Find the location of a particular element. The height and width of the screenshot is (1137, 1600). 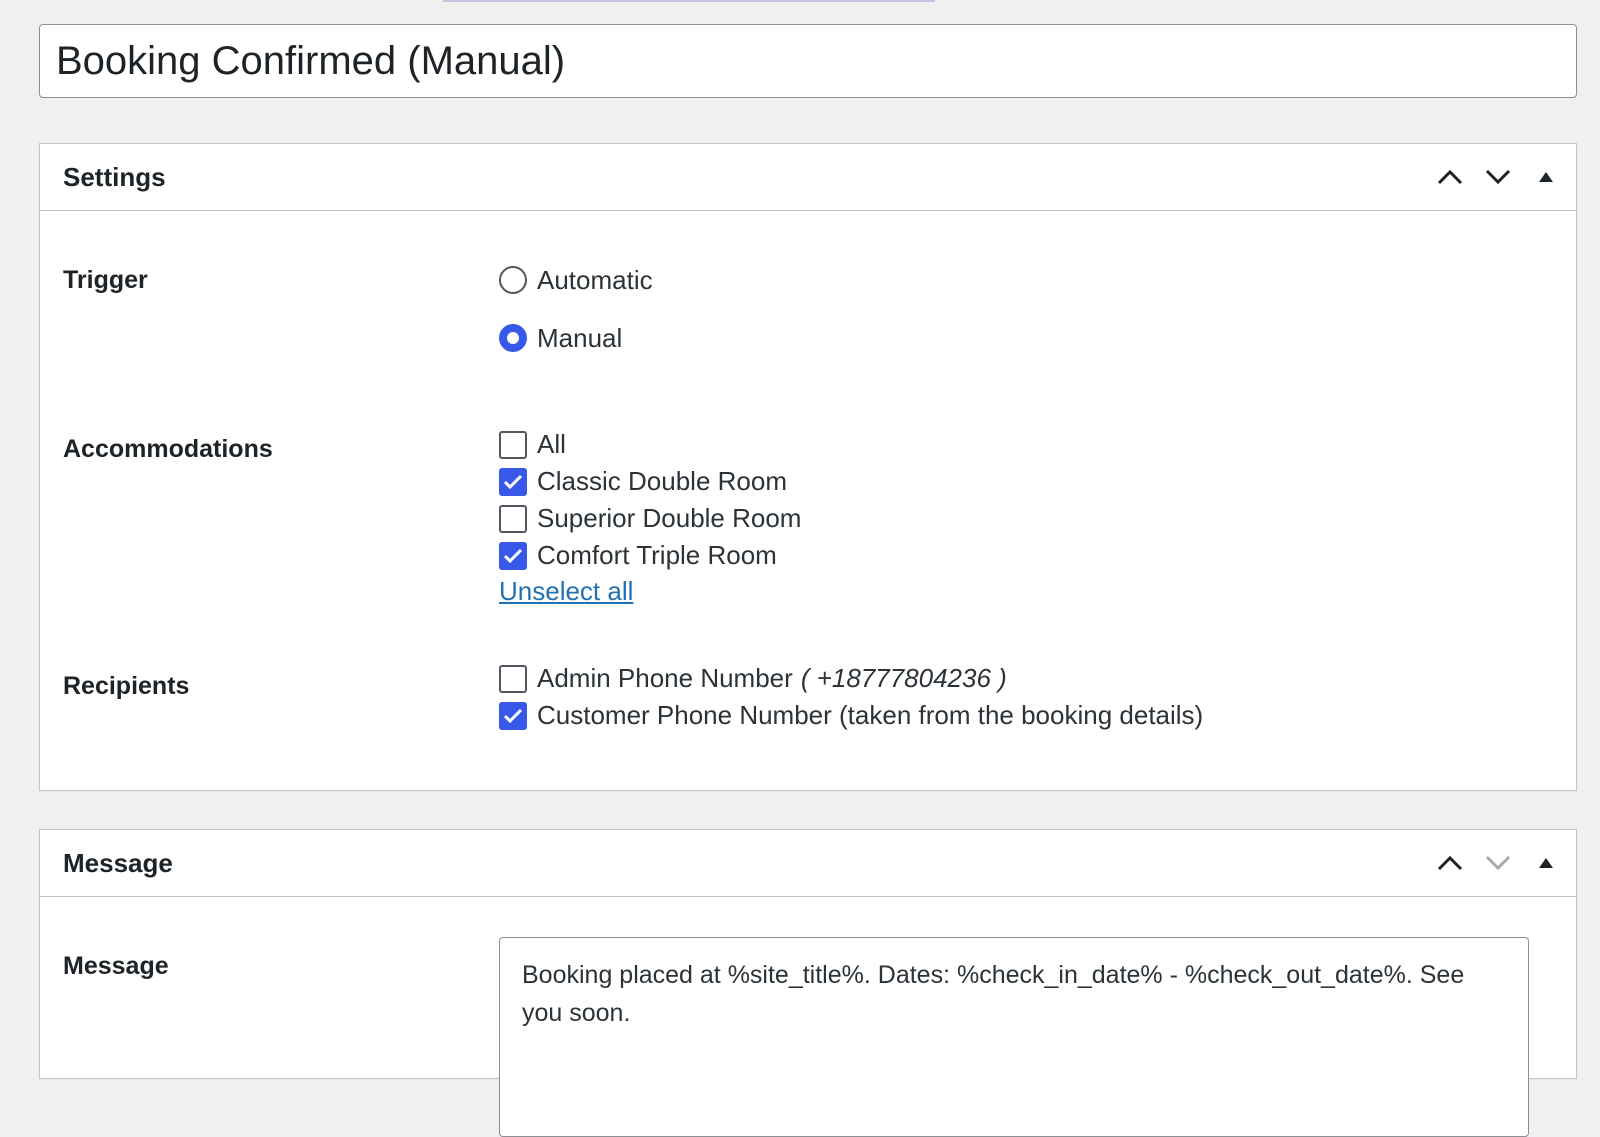

accommodation-option-superior-double: Superior Double Room is located at coordinates (650, 518).